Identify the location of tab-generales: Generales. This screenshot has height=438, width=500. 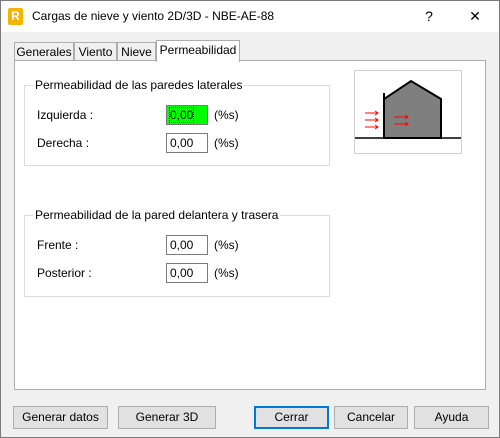
(44, 51).